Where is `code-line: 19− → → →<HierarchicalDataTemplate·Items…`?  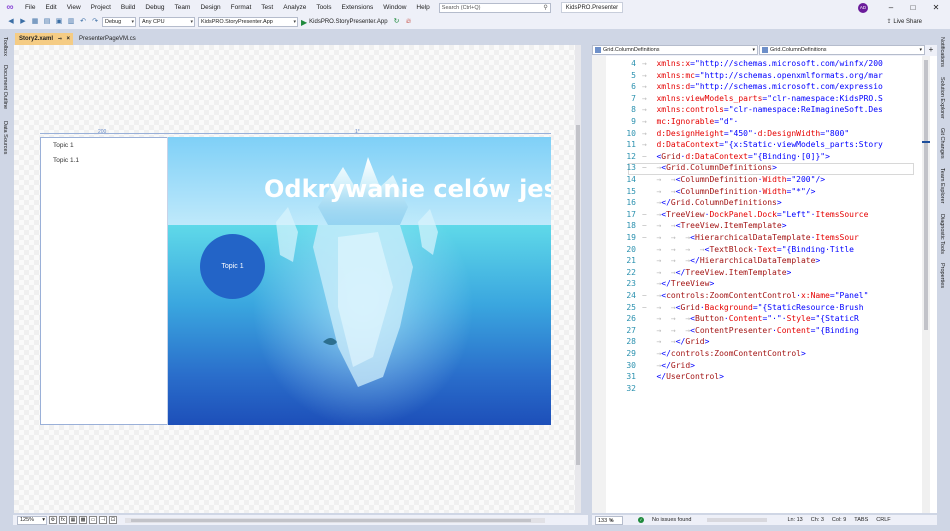 code-line: 19− → → →<HierarchicalDataTemplate·Items… is located at coordinates (732, 238).